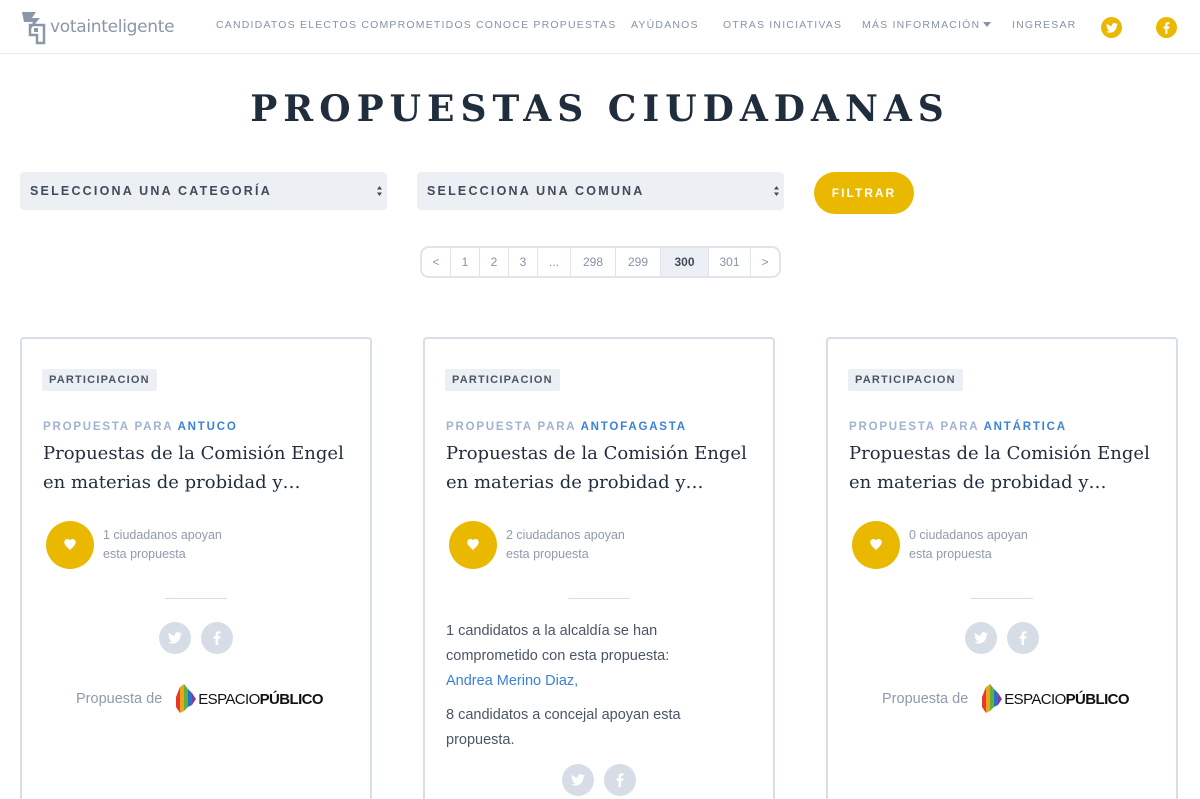 The height and width of the screenshot is (799, 1200). Describe the element at coordinates (436, 262) in the screenshot. I see `pagination-prev: <` at that location.